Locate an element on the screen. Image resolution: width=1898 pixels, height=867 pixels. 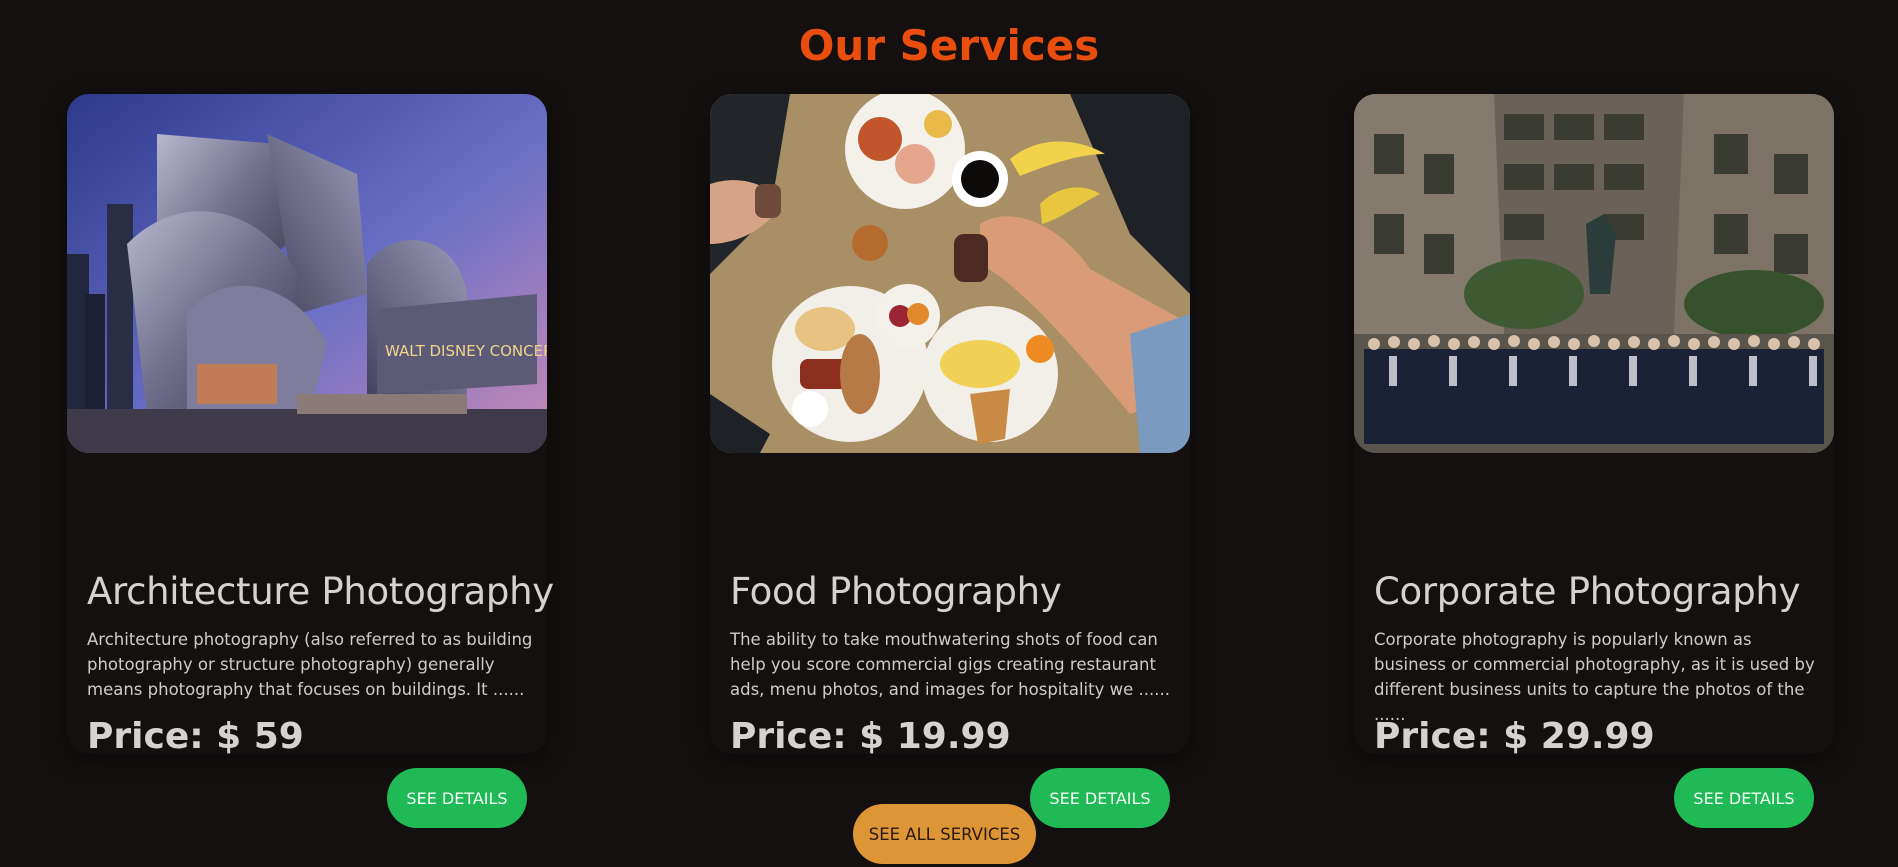
price-value: 59 is located at coordinates (278, 736).